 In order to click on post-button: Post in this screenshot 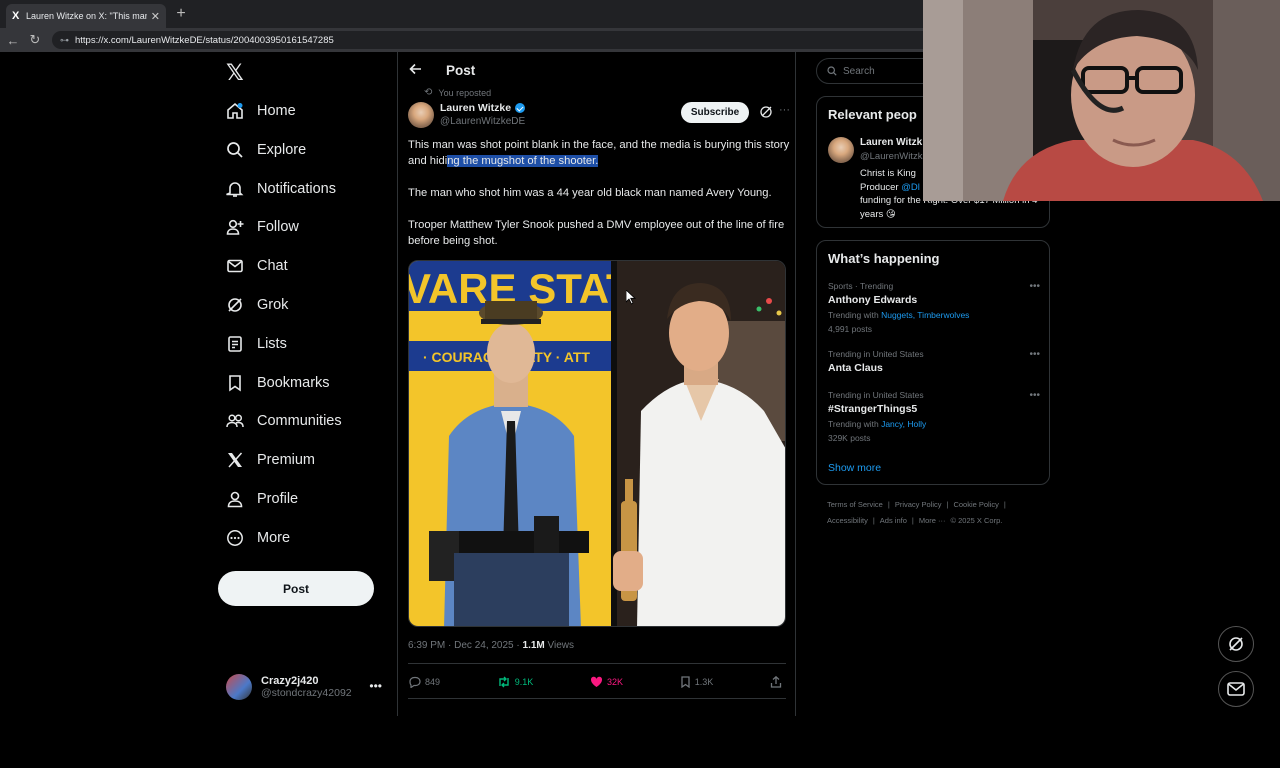, I will do `click(296, 588)`.